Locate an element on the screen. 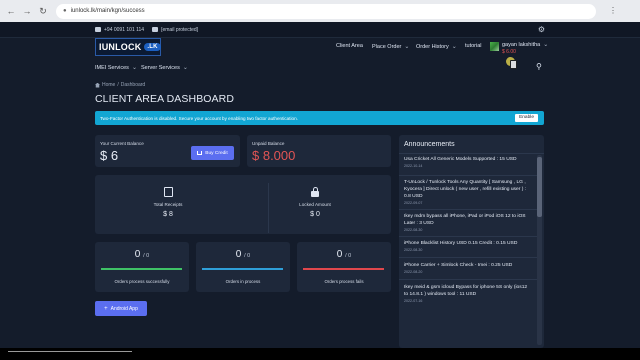 Image resolution: width=640 pixels, height=360 pixels. total-receipts-value: $ 8 is located at coordinates (168, 214).